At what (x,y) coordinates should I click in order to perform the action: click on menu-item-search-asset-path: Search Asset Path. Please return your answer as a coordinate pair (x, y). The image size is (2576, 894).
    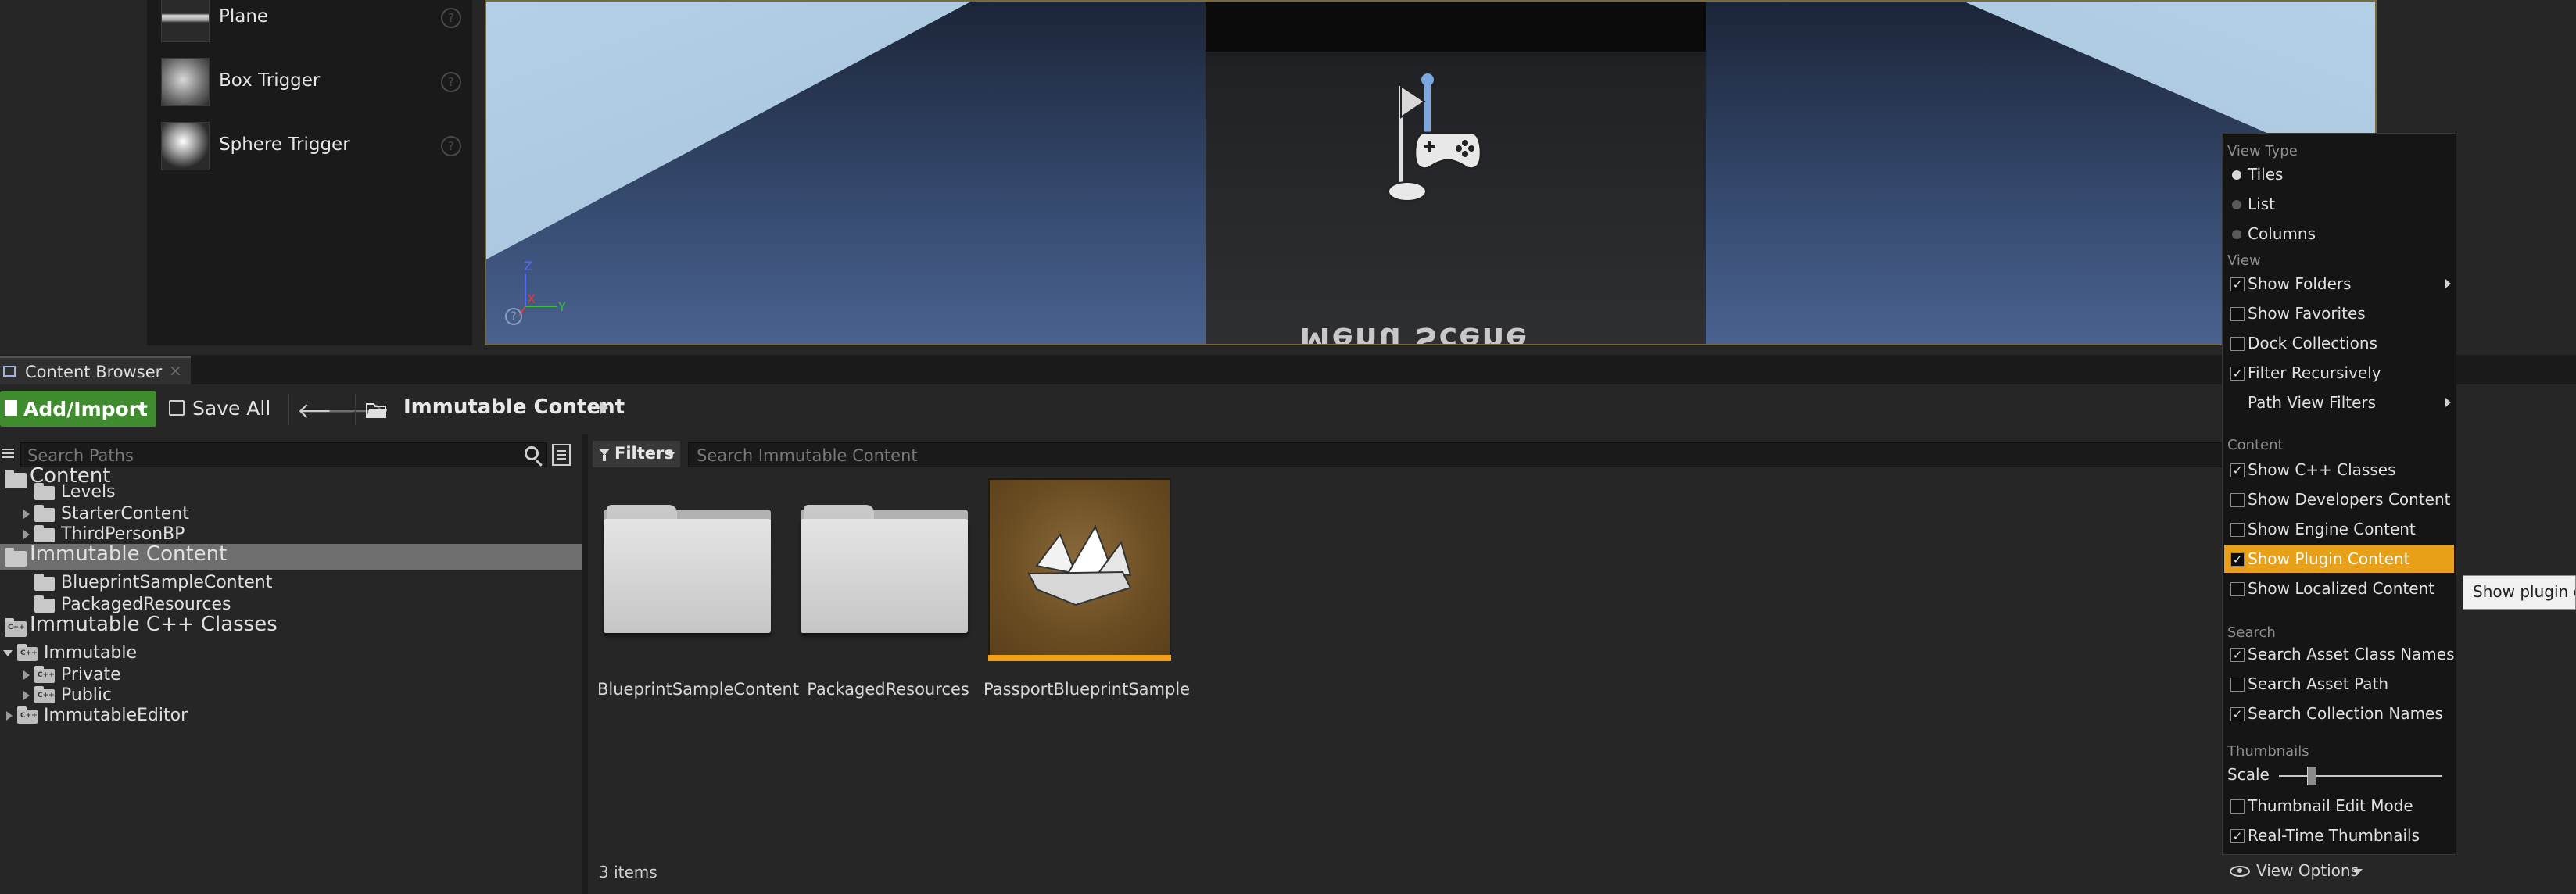
    Looking at the image, I should click on (2339, 684).